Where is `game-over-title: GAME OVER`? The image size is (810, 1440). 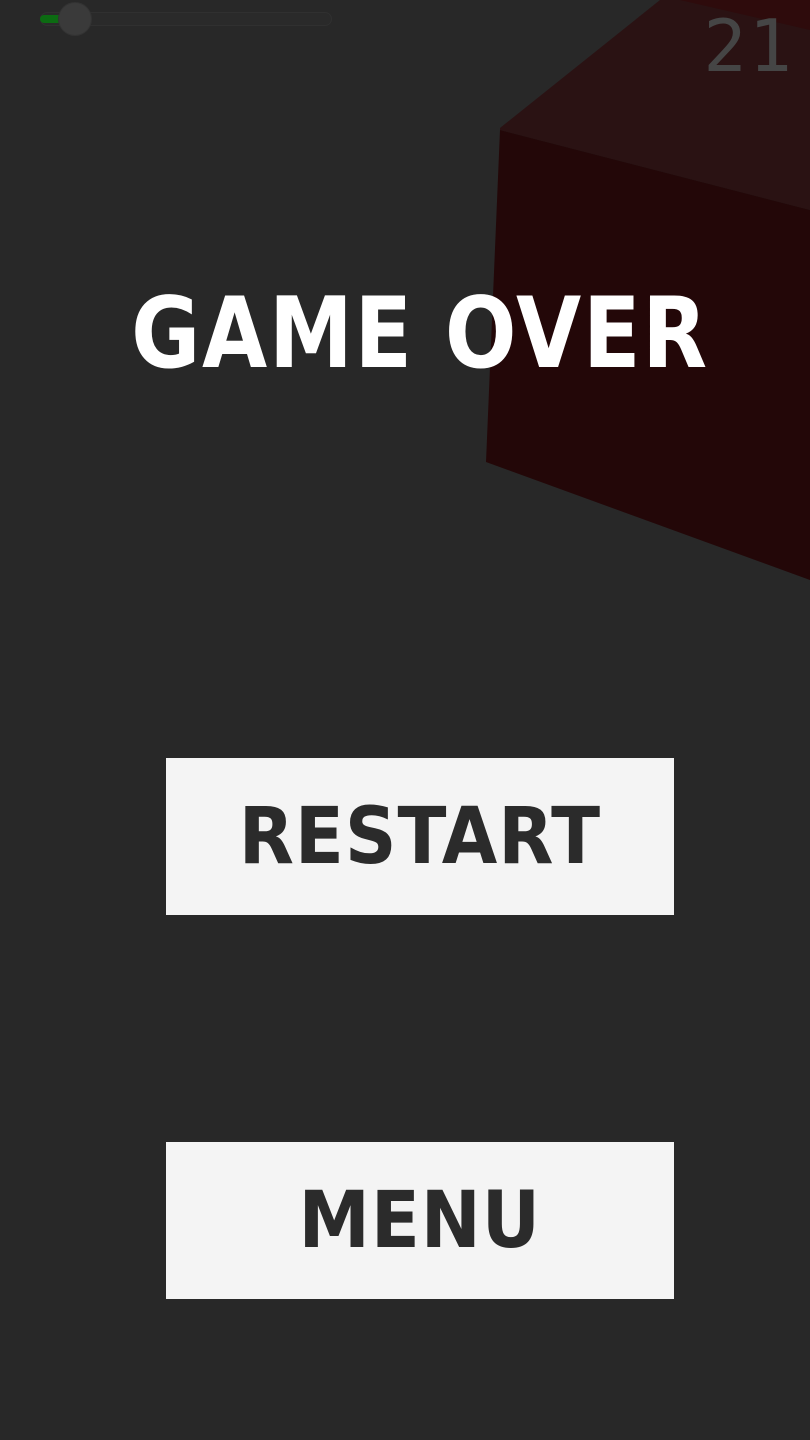
game-over-title: GAME OVER is located at coordinates (420, 334).